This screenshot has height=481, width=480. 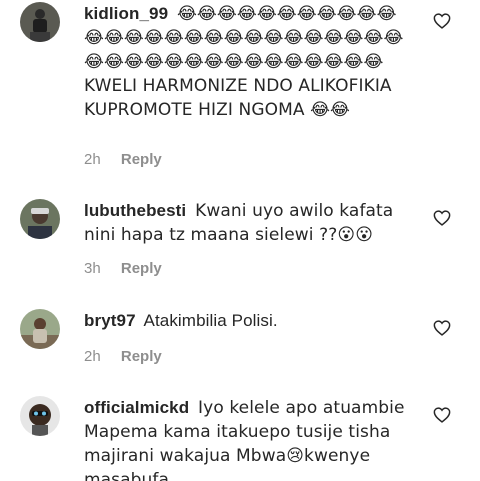 I want to click on comment-username: lubuthebesti, so click(x=135, y=210).